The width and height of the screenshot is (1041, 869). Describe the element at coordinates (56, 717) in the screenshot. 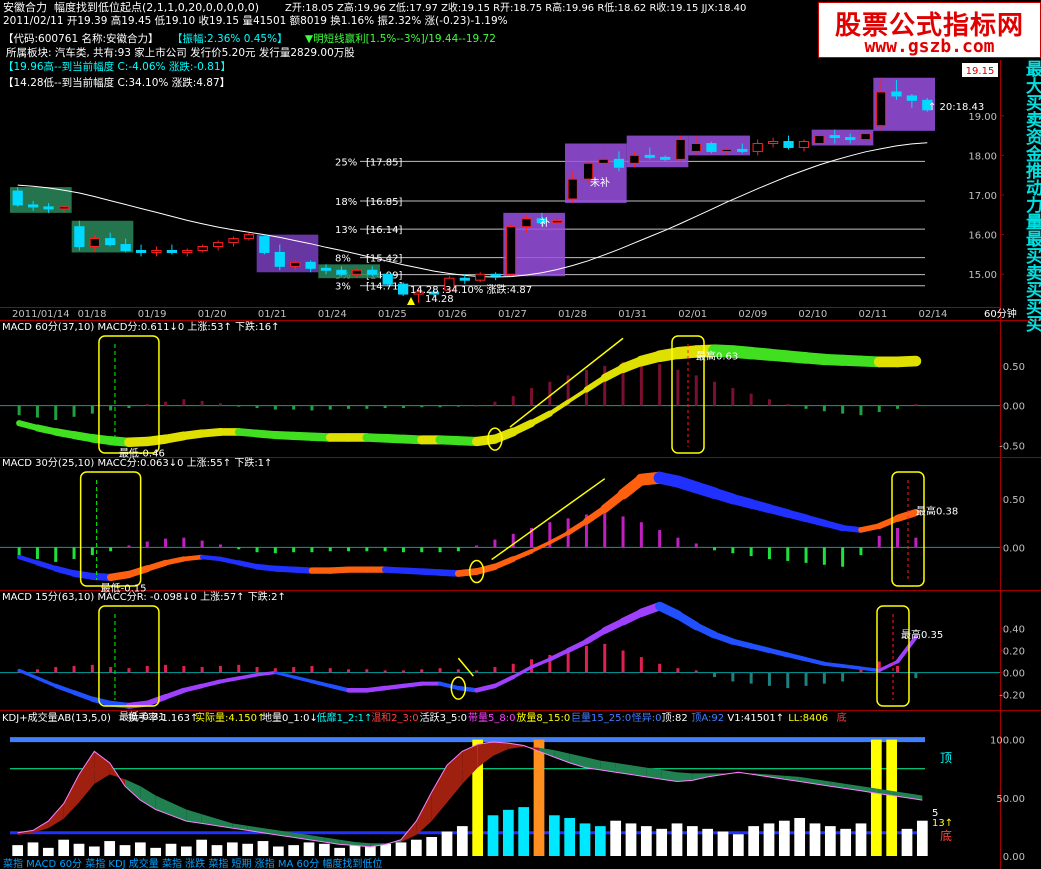

I see `kdj-title: KDJ+成交量AB(13,5,0)` at that location.